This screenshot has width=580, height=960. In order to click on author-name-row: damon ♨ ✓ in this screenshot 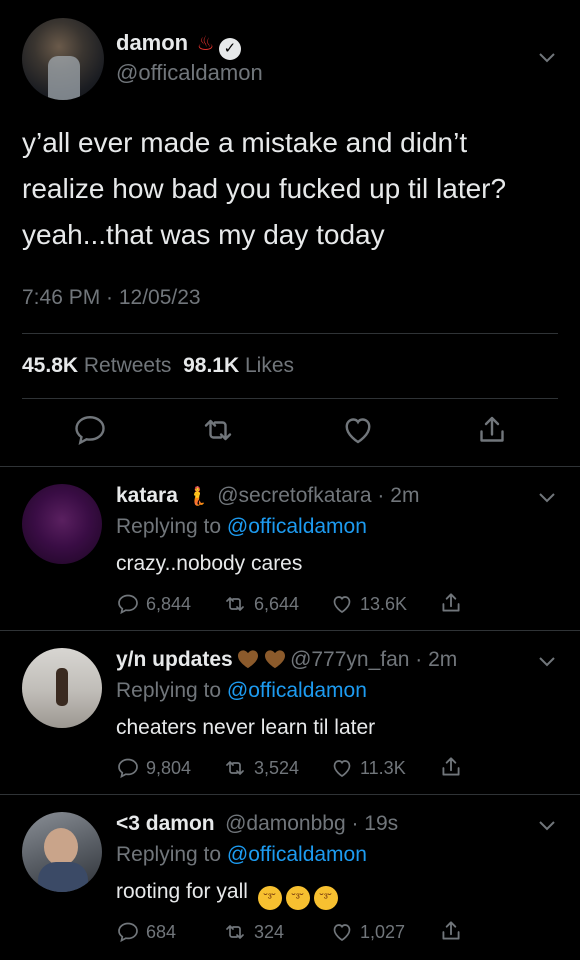, I will do `click(178, 45)`.